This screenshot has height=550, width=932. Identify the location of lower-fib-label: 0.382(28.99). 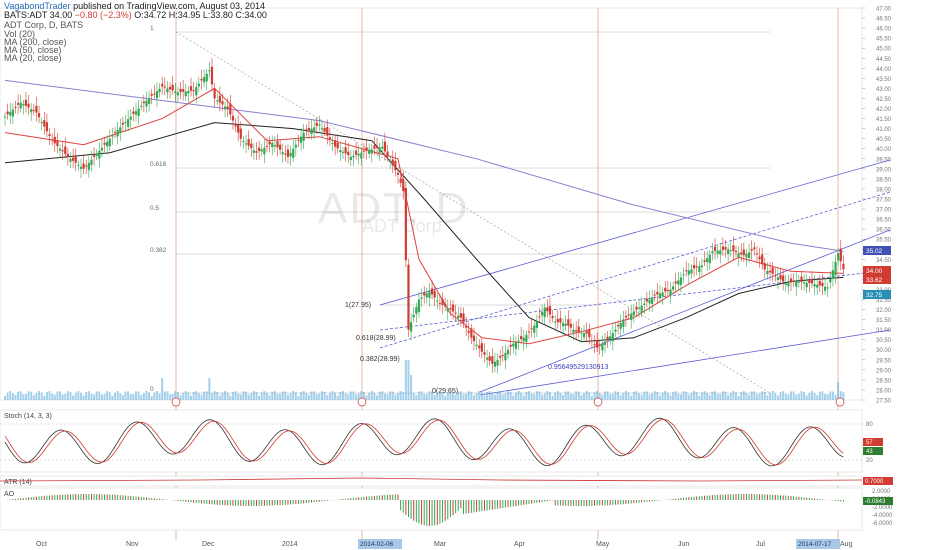
(380, 359).